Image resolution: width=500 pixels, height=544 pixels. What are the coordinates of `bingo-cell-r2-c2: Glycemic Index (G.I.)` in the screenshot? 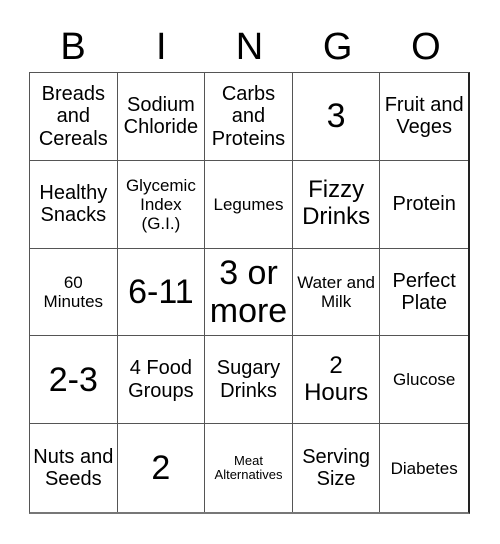 It's located at (161, 204).